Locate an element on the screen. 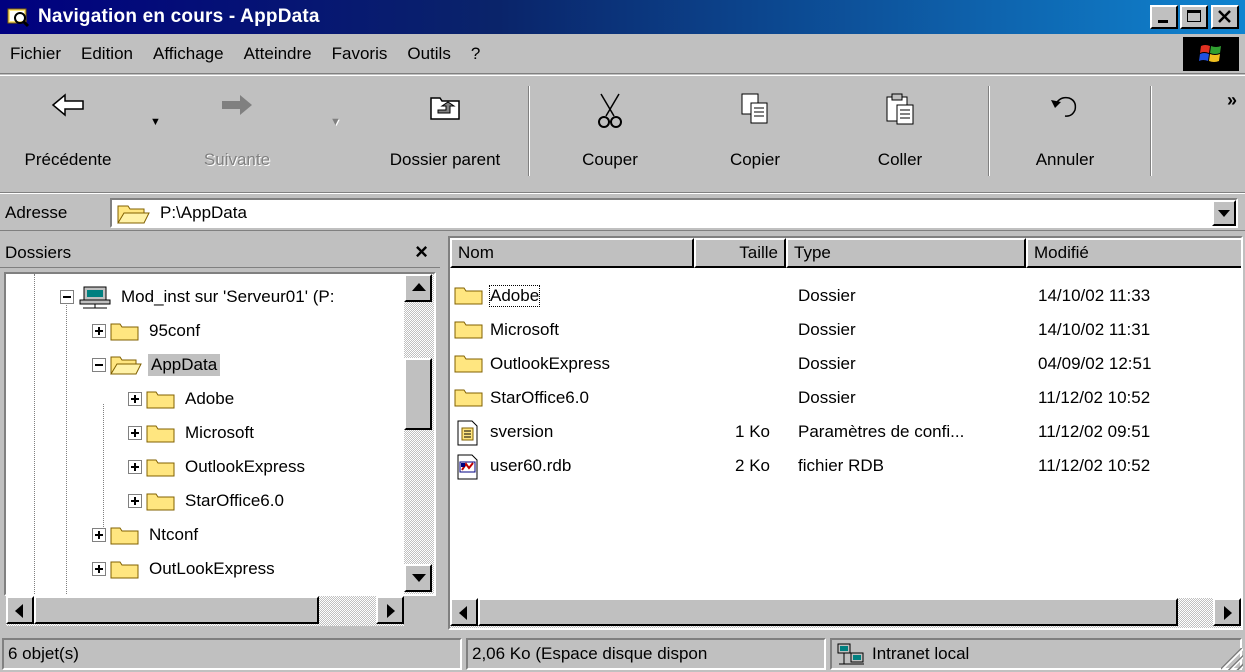  menu-affichage: Affichage is located at coordinates (188, 54).